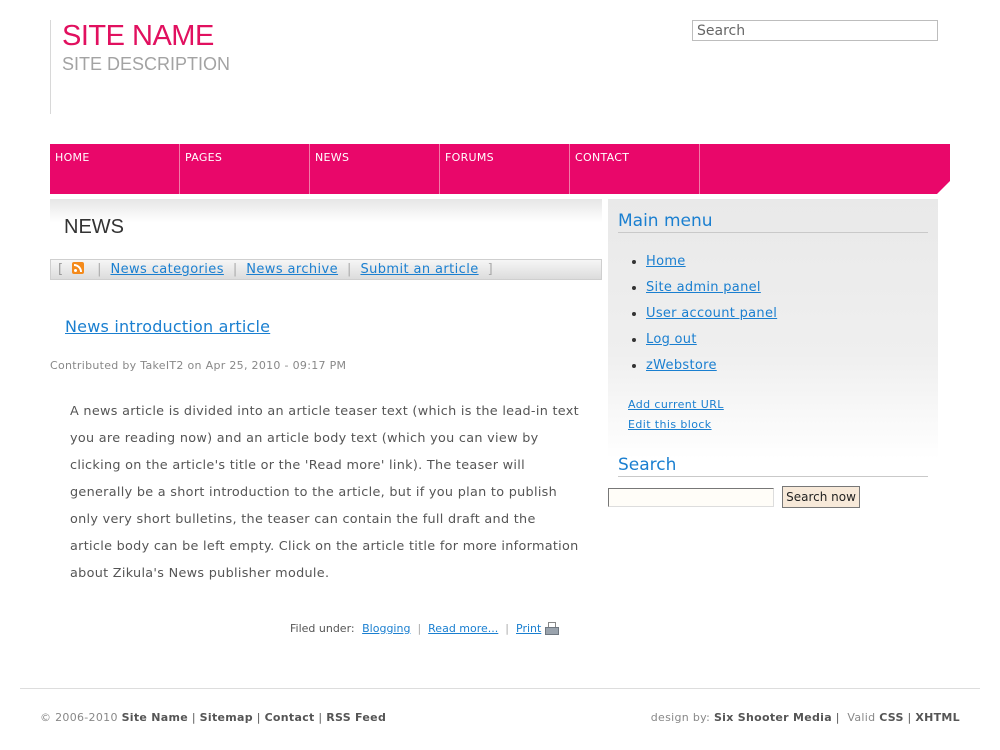 This screenshot has width=1000, height=750. I want to click on copyright: © 2006-2010, so click(79, 717).